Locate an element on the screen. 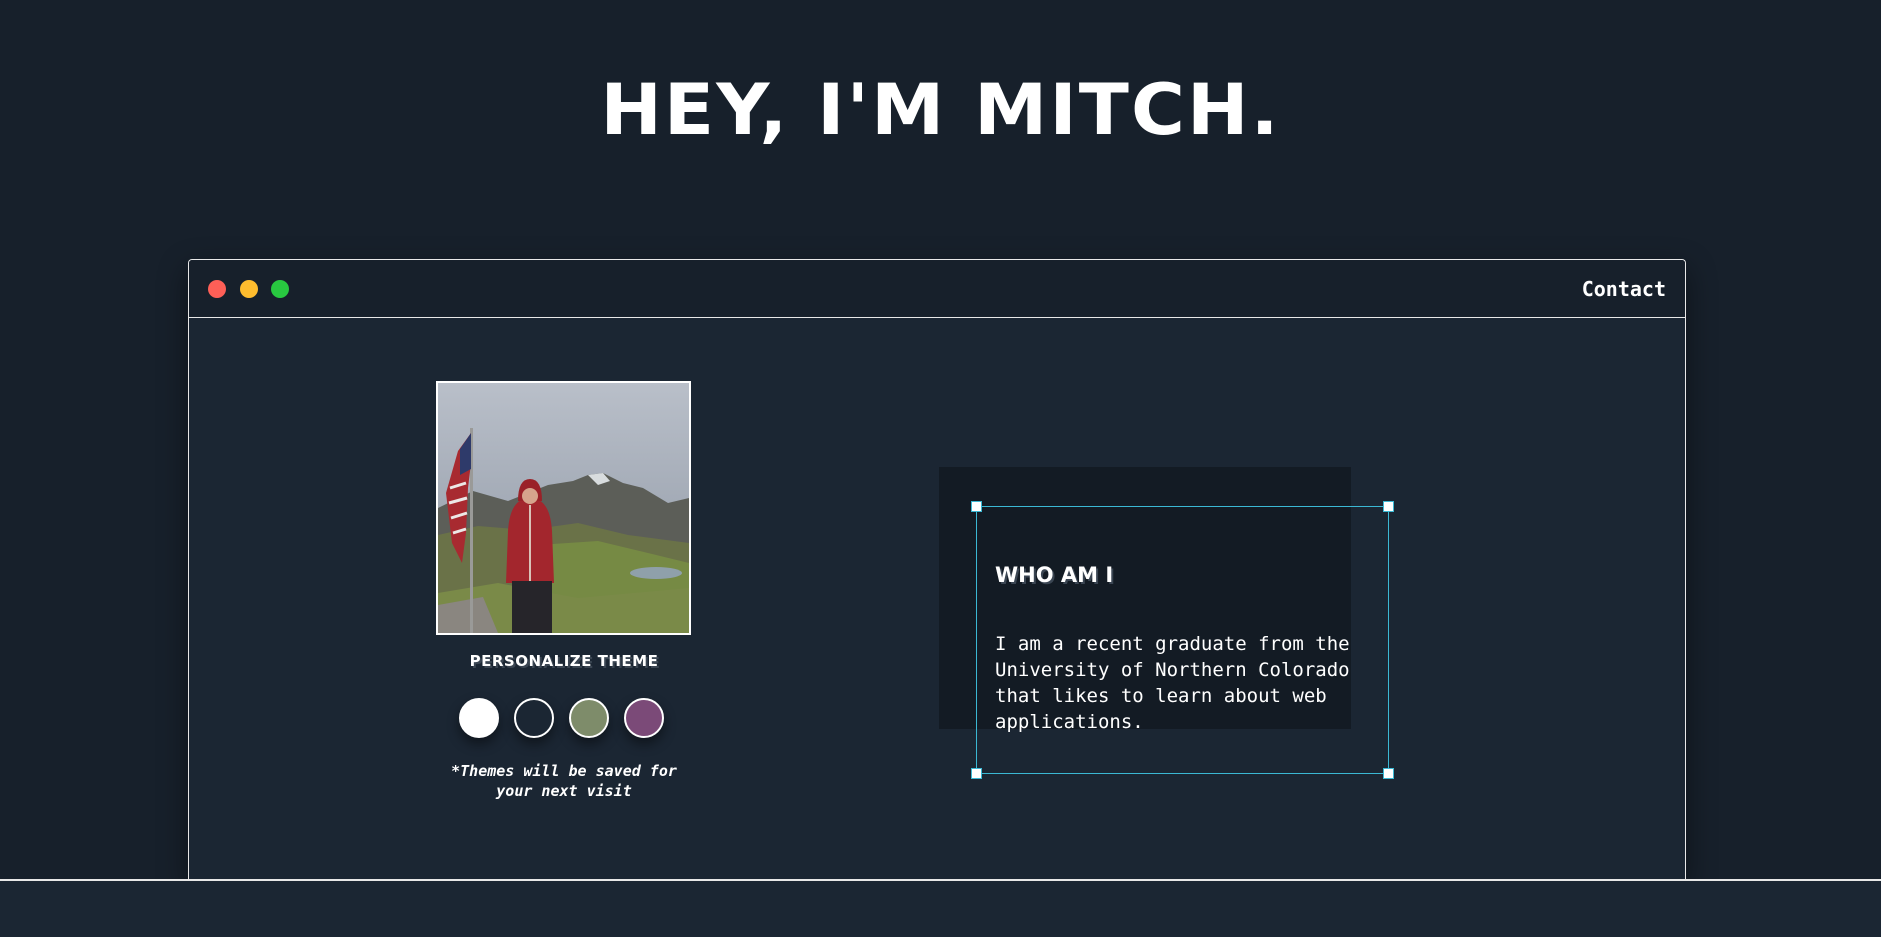 The height and width of the screenshot is (937, 1881). theme-swatch-plum is located at coordinates (644, 718).